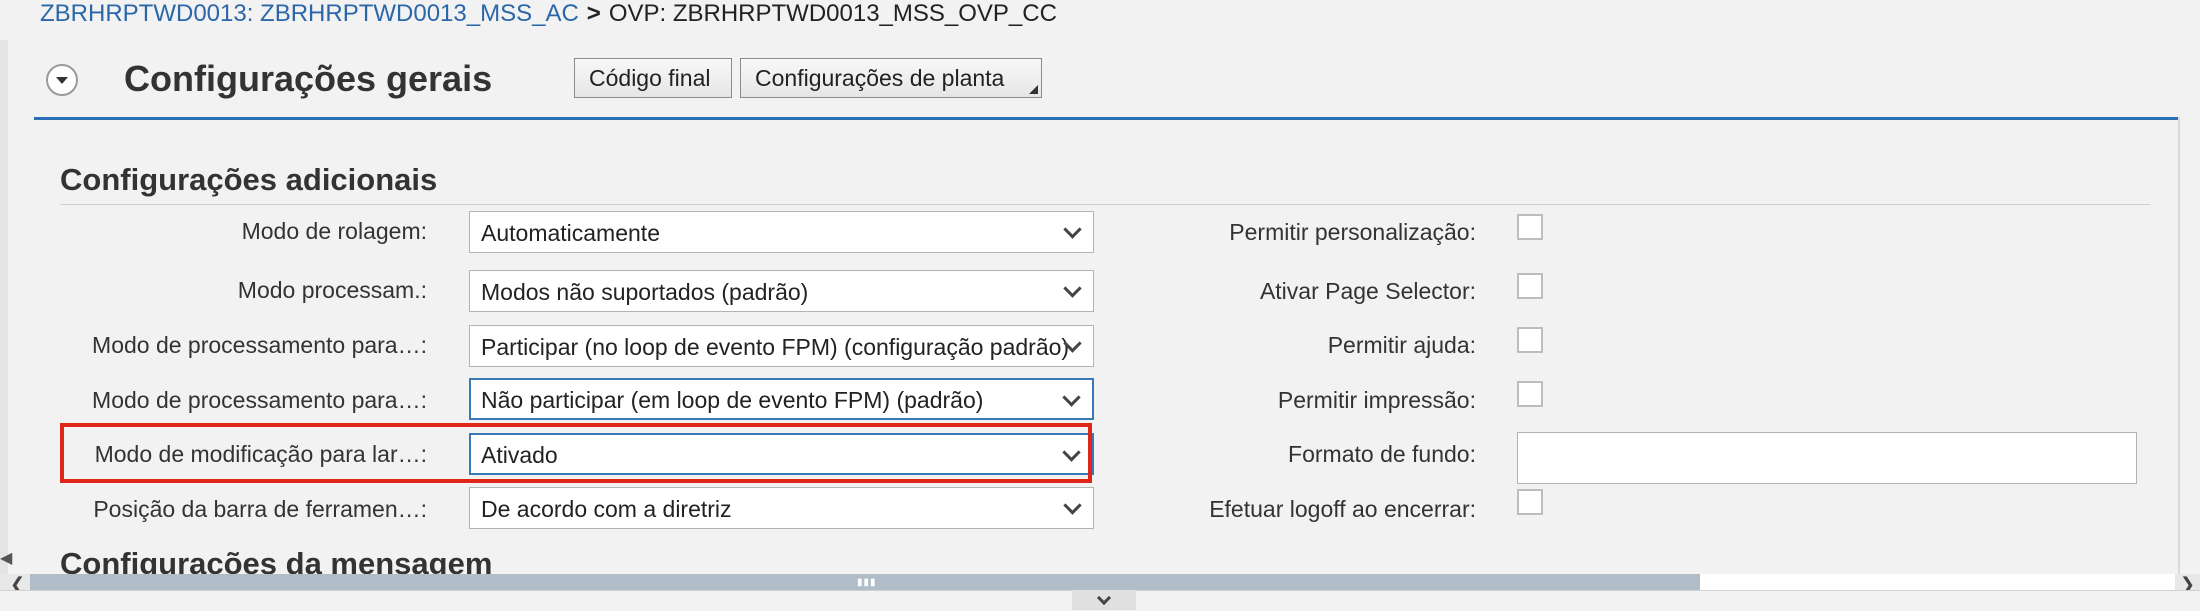  What do you see at coordinates (1401, 345) in the screenshot?
I see `field-label-permitir-ajuda: Permitir ajuda:` at bounding box center [1401, 345].